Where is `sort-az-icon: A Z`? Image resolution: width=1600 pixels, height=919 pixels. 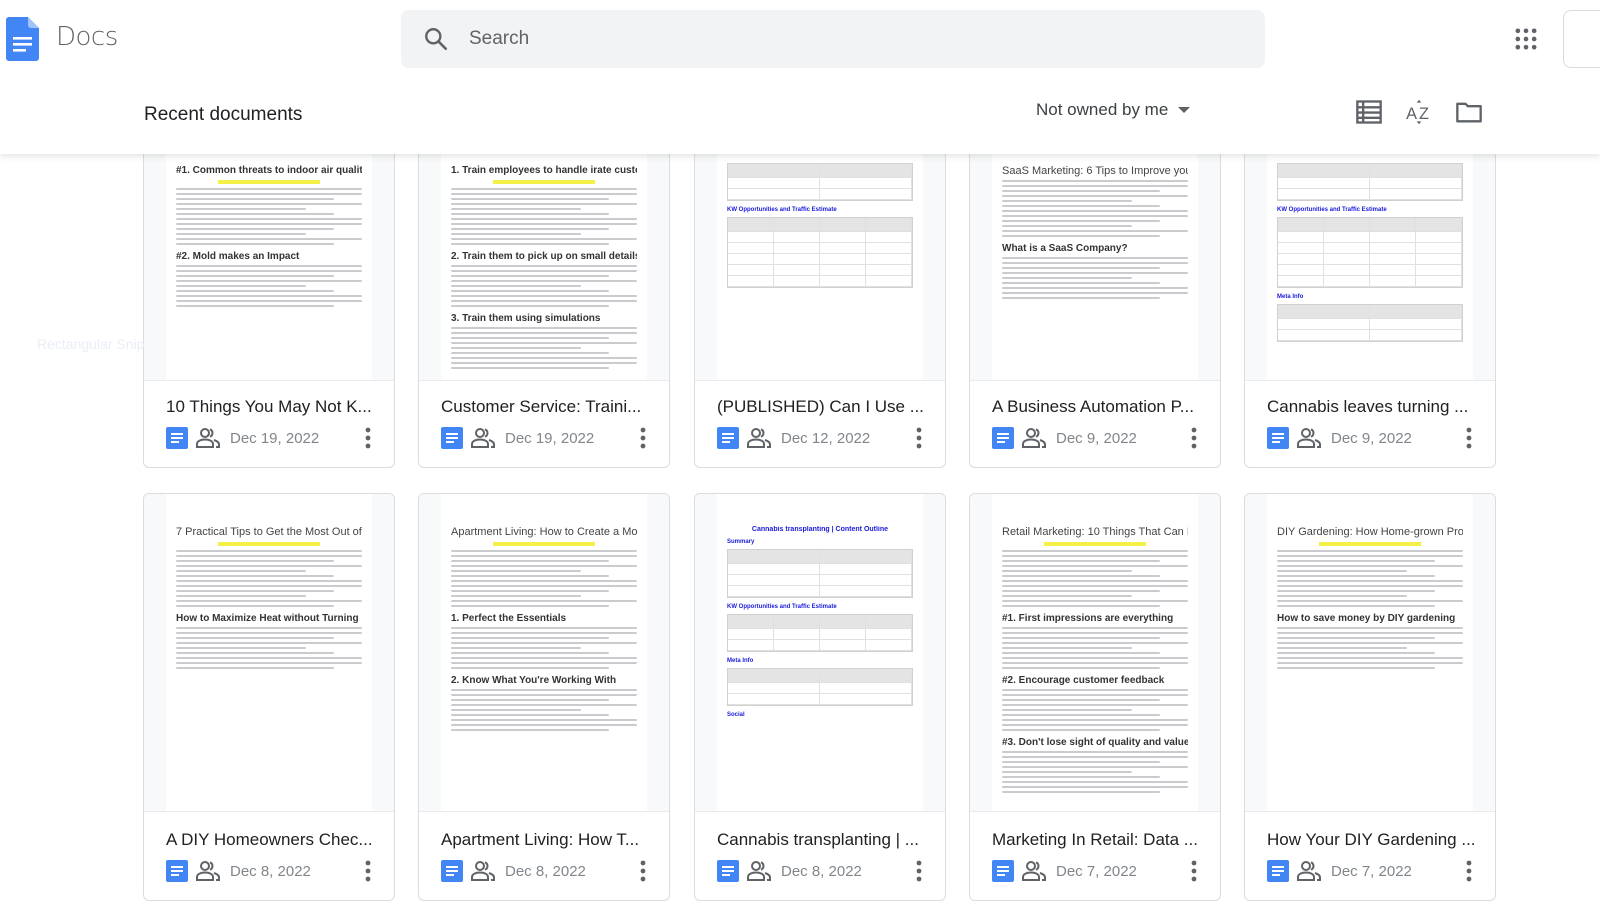 sort-az-icon: A Z is located at coordinates (1419, 112).